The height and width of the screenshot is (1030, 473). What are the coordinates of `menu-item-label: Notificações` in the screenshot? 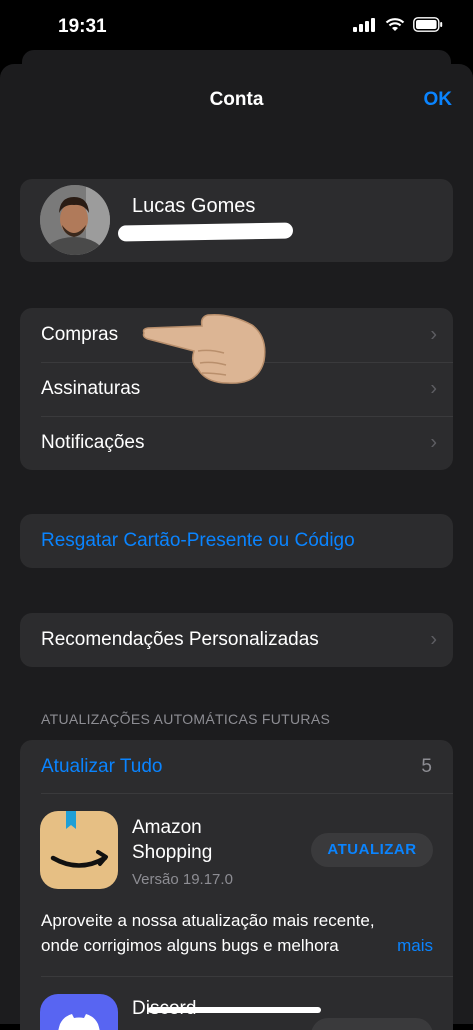 It's located at (93, 442).